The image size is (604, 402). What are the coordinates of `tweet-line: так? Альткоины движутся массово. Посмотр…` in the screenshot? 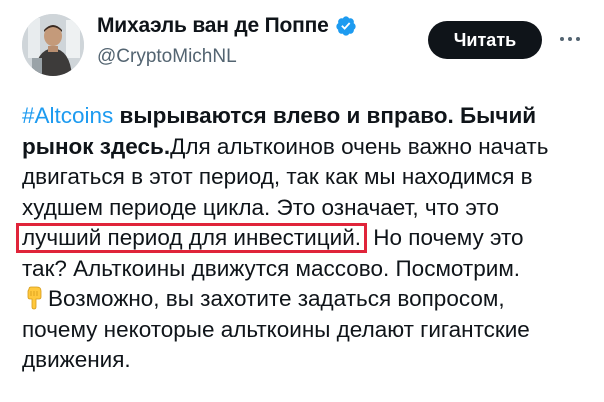 It's located at (271, 268).